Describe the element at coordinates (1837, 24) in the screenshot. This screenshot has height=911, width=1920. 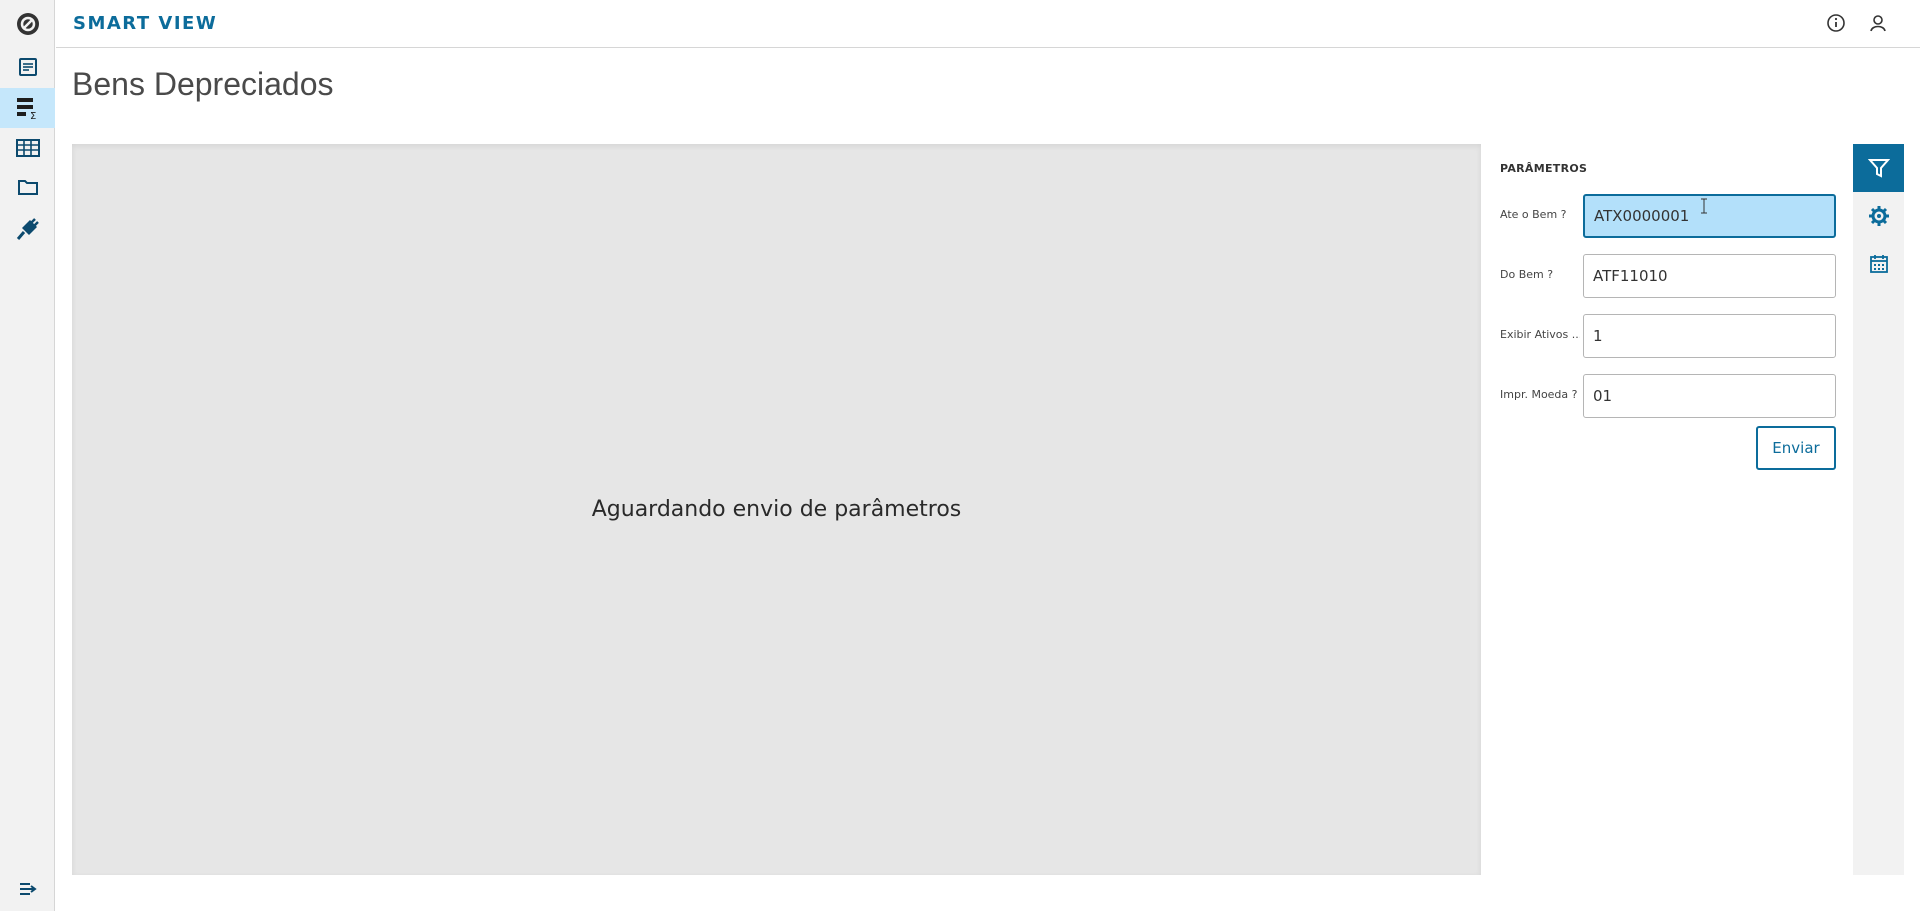
I see `info-icon` at that location.